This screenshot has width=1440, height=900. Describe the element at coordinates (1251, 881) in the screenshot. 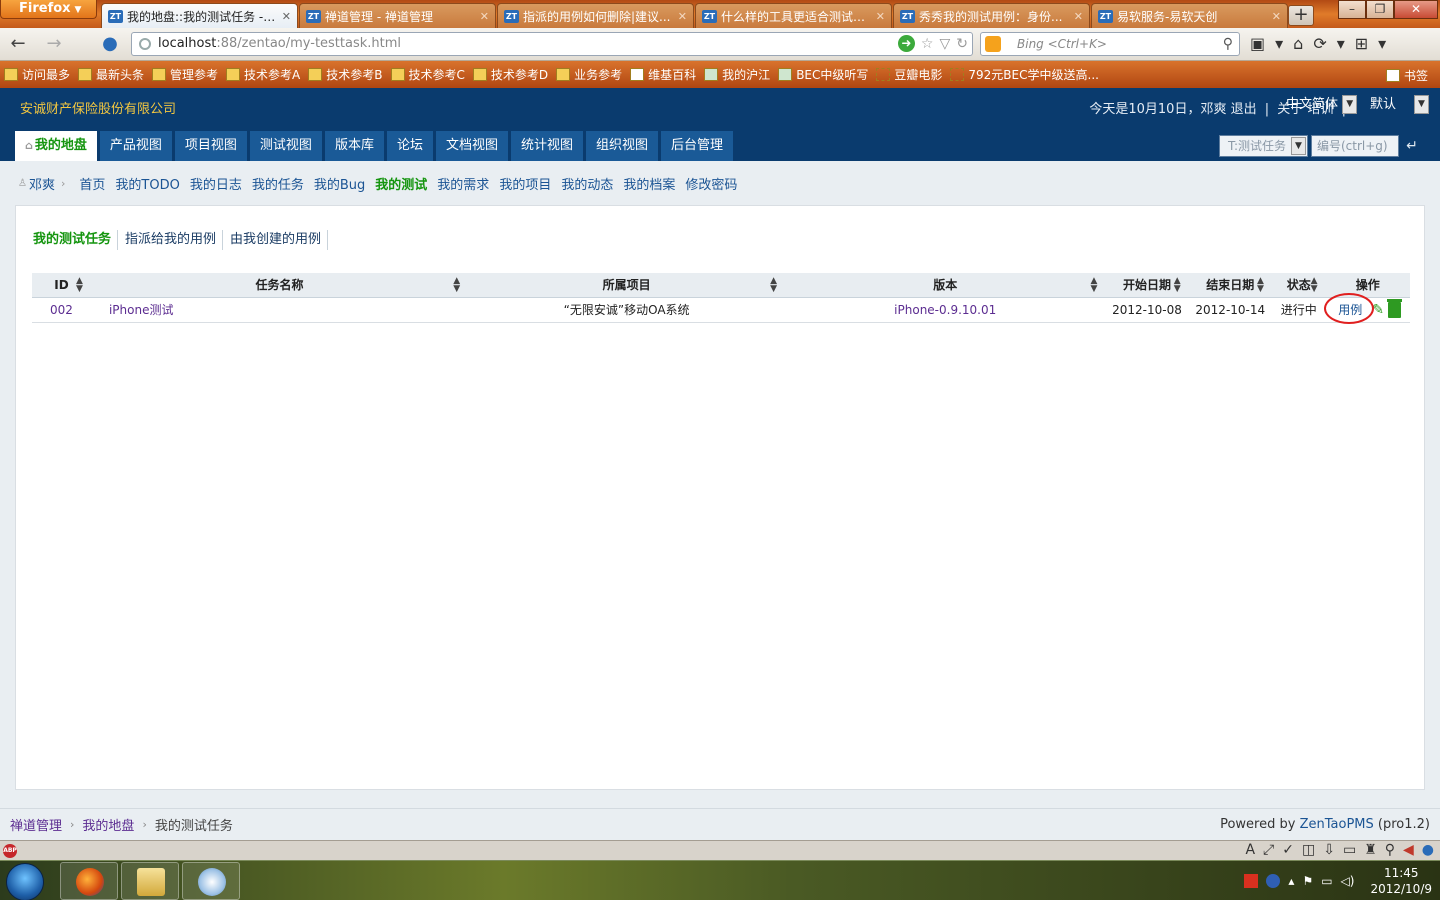

I see `ime-icon` at that location.